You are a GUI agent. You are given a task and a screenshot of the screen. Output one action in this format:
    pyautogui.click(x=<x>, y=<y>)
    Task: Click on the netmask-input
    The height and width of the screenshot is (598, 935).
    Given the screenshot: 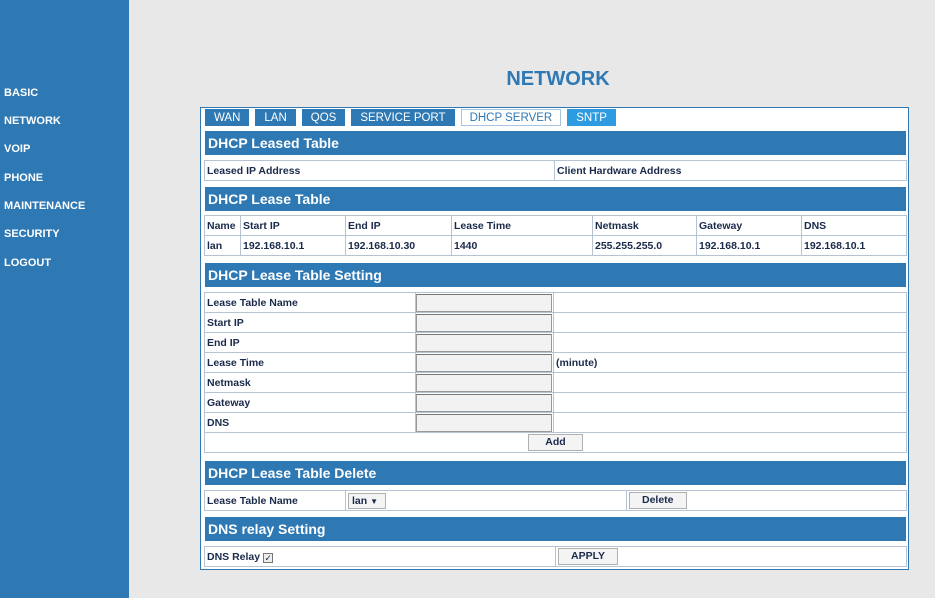 What is the action you would take?
    pyautogui.click(x=484, y=382)
    